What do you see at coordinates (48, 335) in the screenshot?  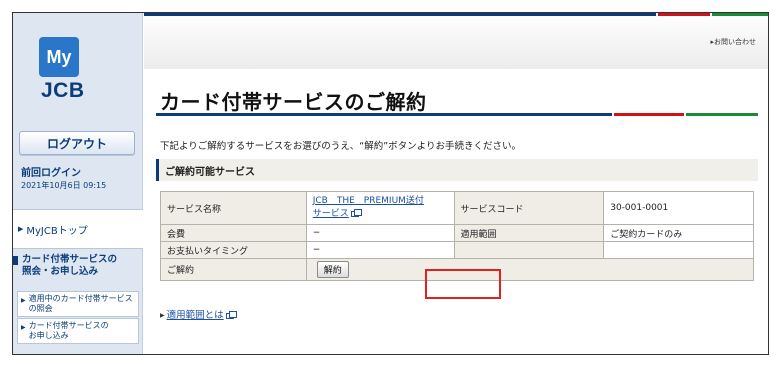 I see `nav-sub-item-label-line2: お申し込み` at bounding box center [48, 335].